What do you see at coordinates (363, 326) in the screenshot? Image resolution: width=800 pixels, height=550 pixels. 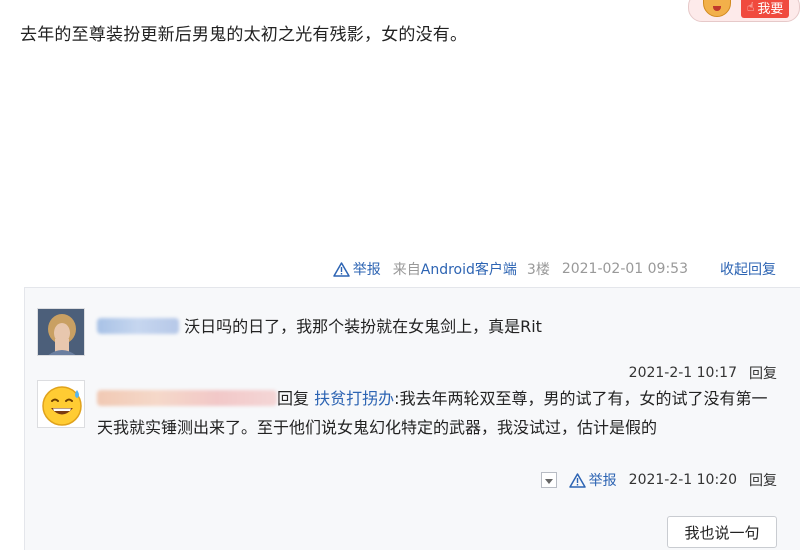 I see `reply-content: 沃日吗的日了，我那个装扮就在女鬼剑上，真是Rit` at bounding box center [363, 326].